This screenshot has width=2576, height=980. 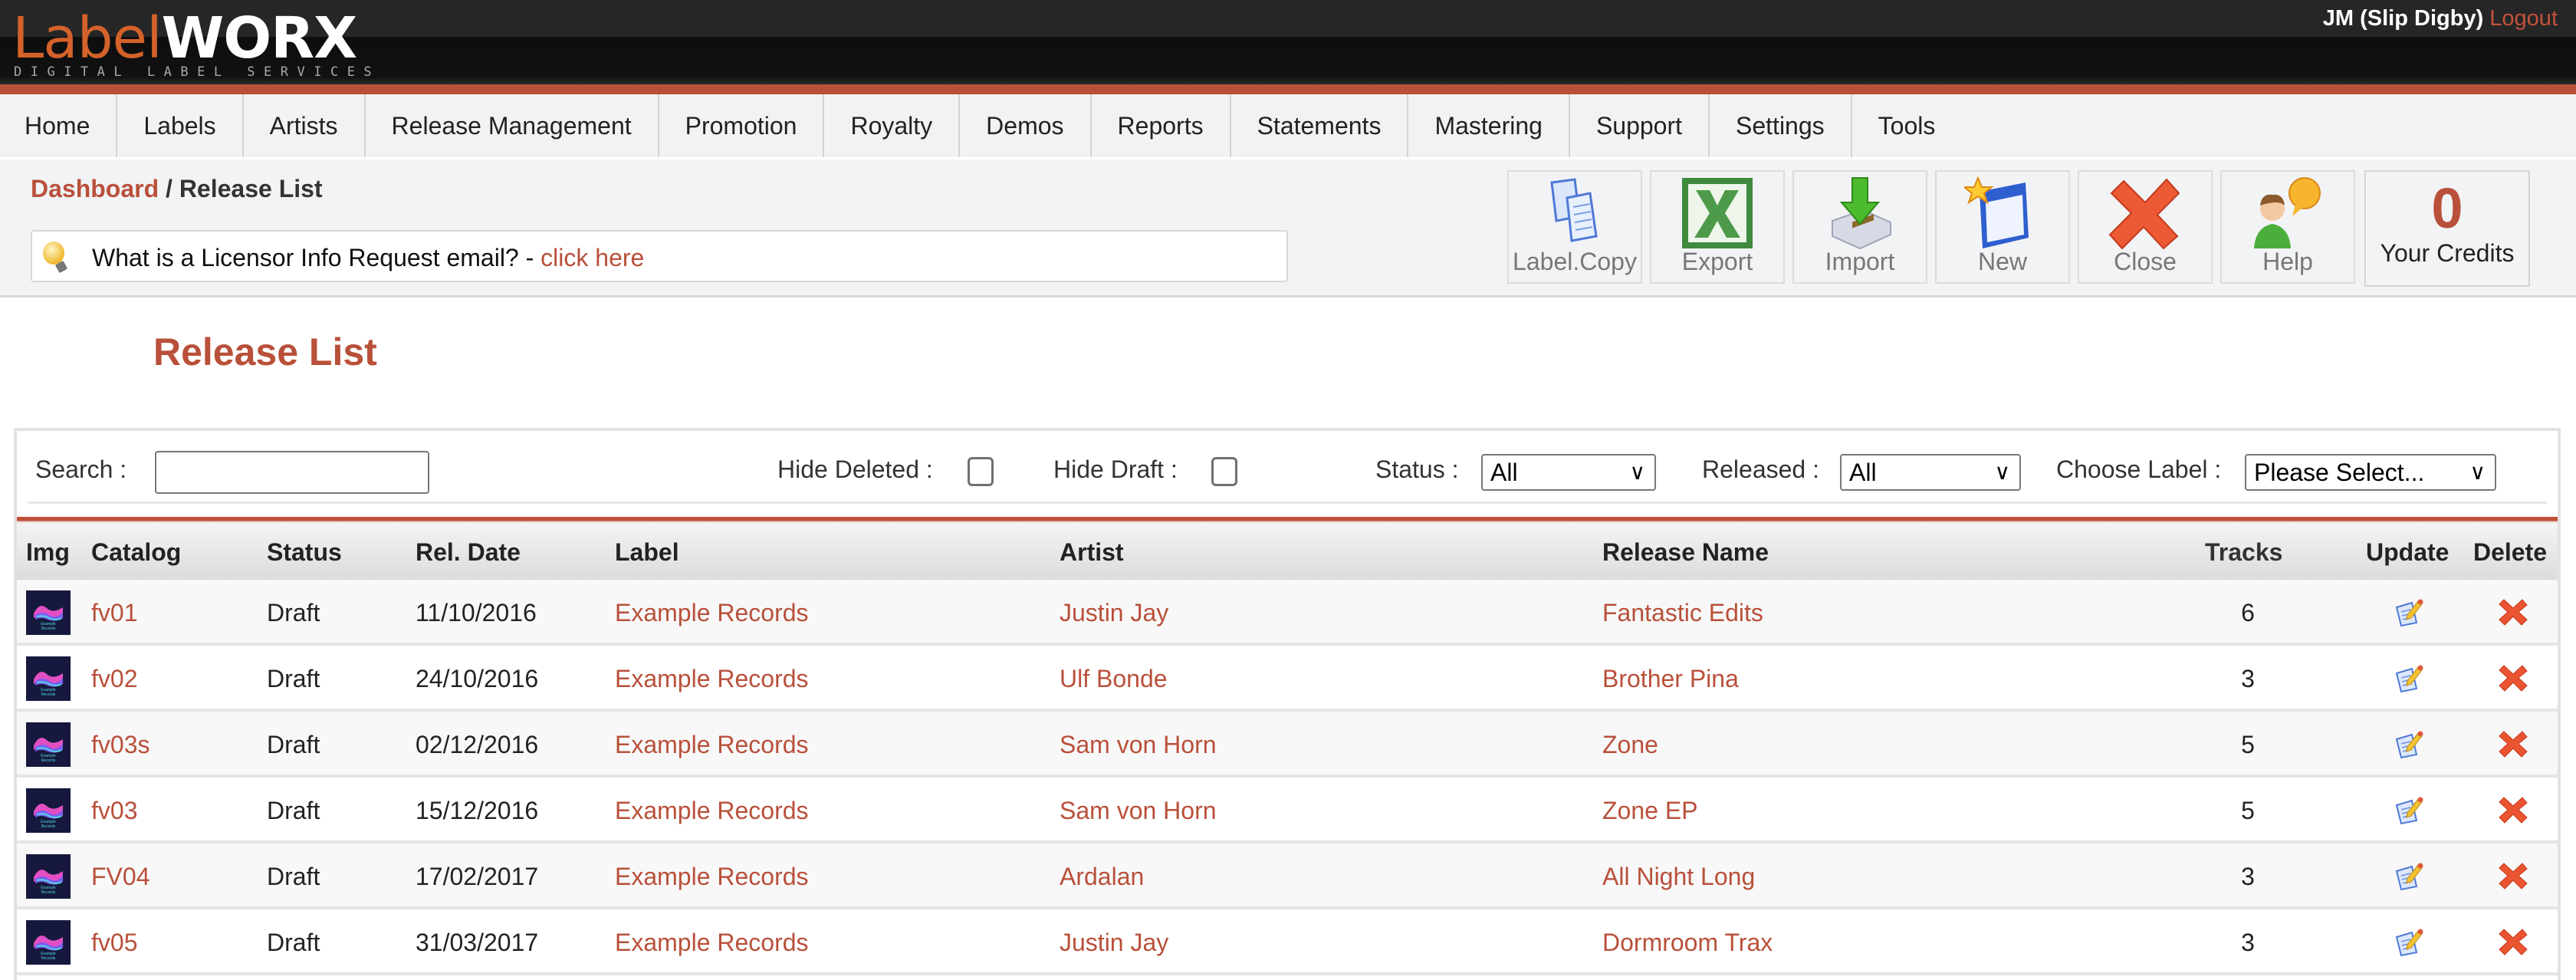 I want to click on nav-support: Support, so click(x=1640, y=125).